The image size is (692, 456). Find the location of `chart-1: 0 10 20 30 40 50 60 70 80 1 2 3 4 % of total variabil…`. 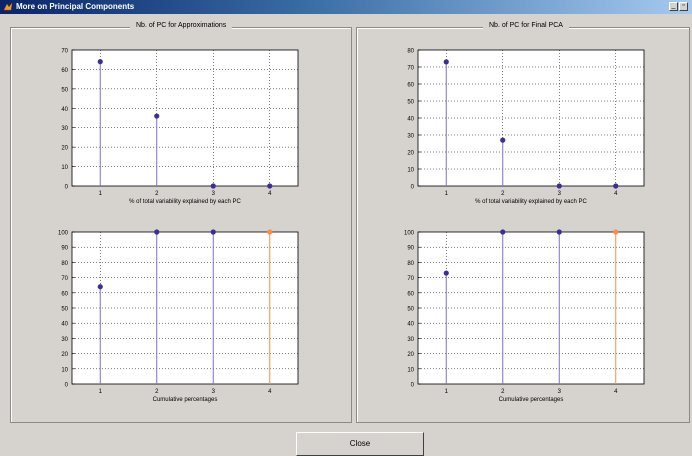

chart-1: 0 10 20 30 40 50 60 70 80 1 2 3 4 % of total variabil… is located at coordinates (526, 127).